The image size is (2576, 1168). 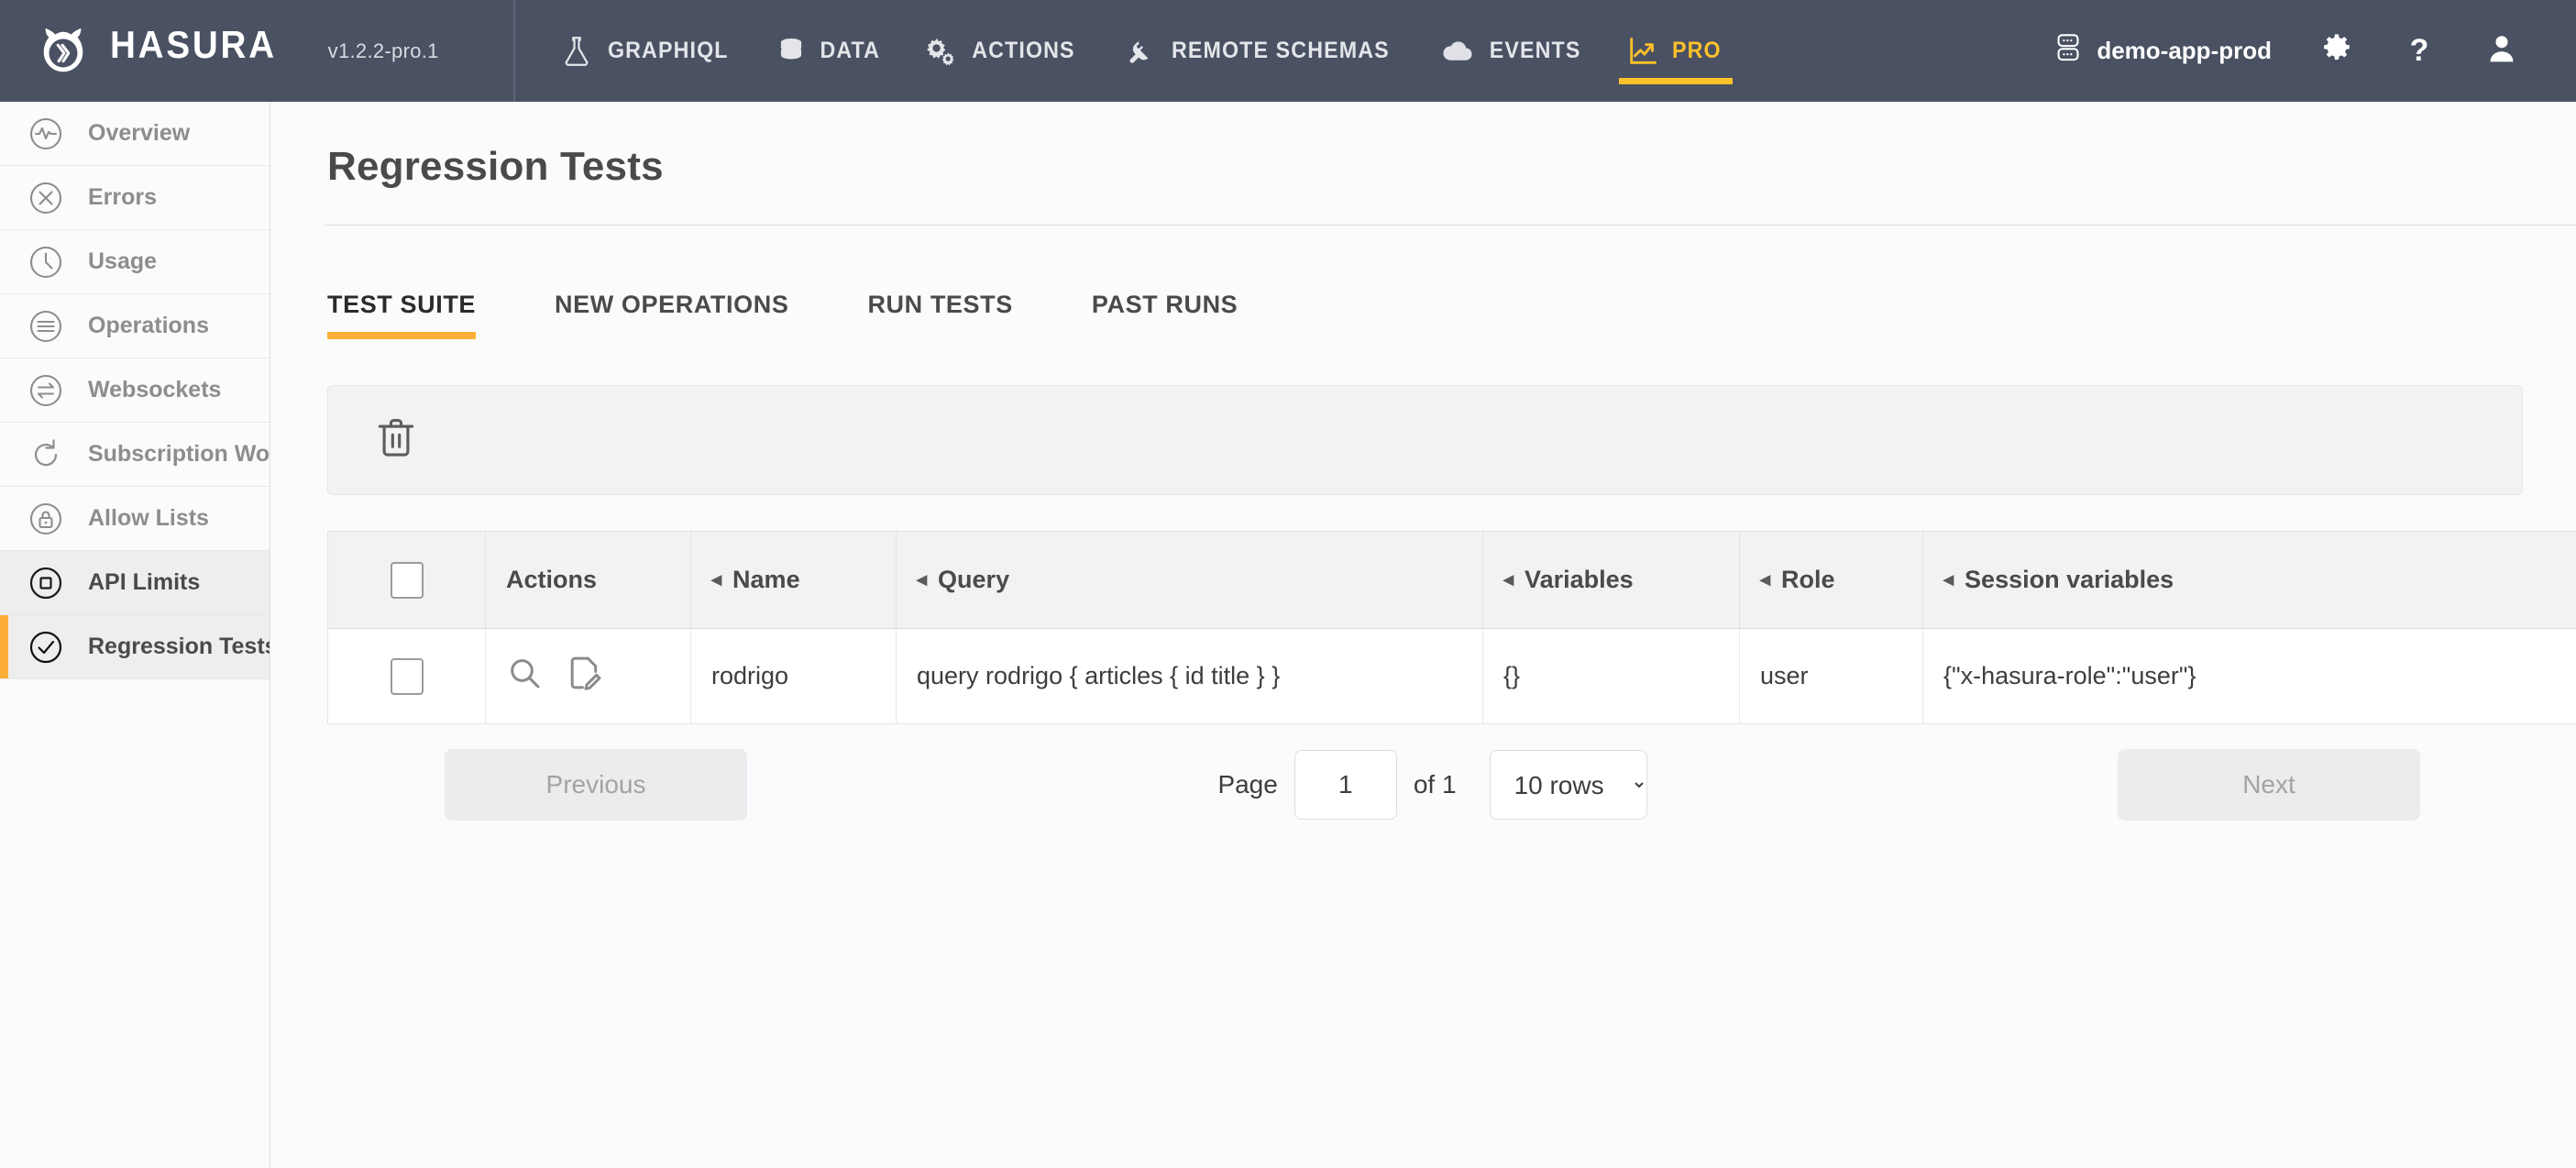 I want to click on question-mark-icon: ?, so click(x=2419, y=51).